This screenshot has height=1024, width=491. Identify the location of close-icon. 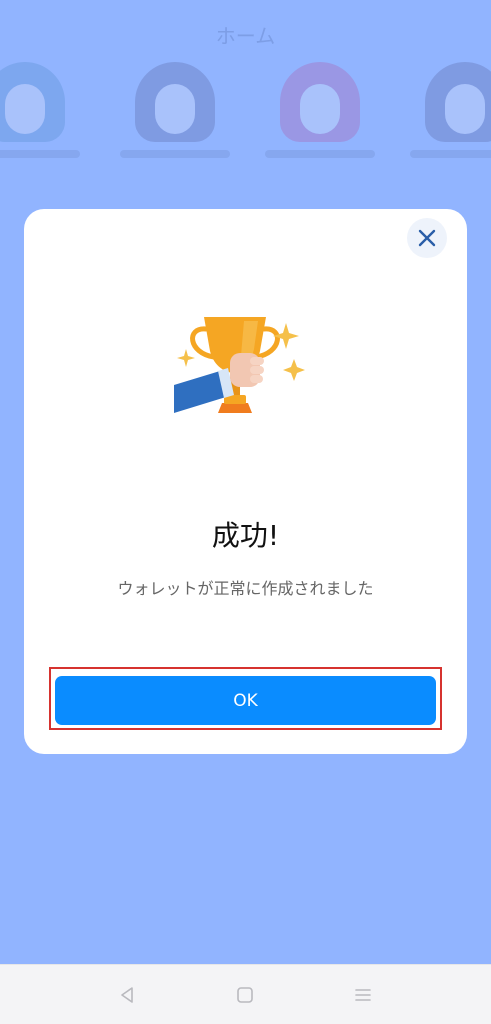
(427, 238).